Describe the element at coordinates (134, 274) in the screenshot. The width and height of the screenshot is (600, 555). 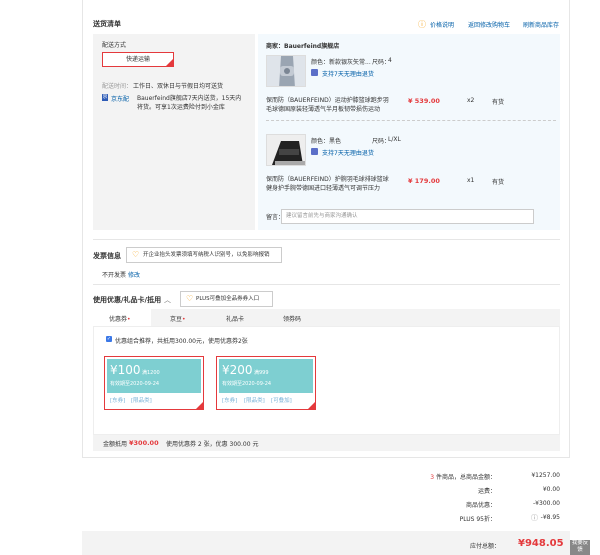
I see `invoice-edit-link: 修改` at that location.